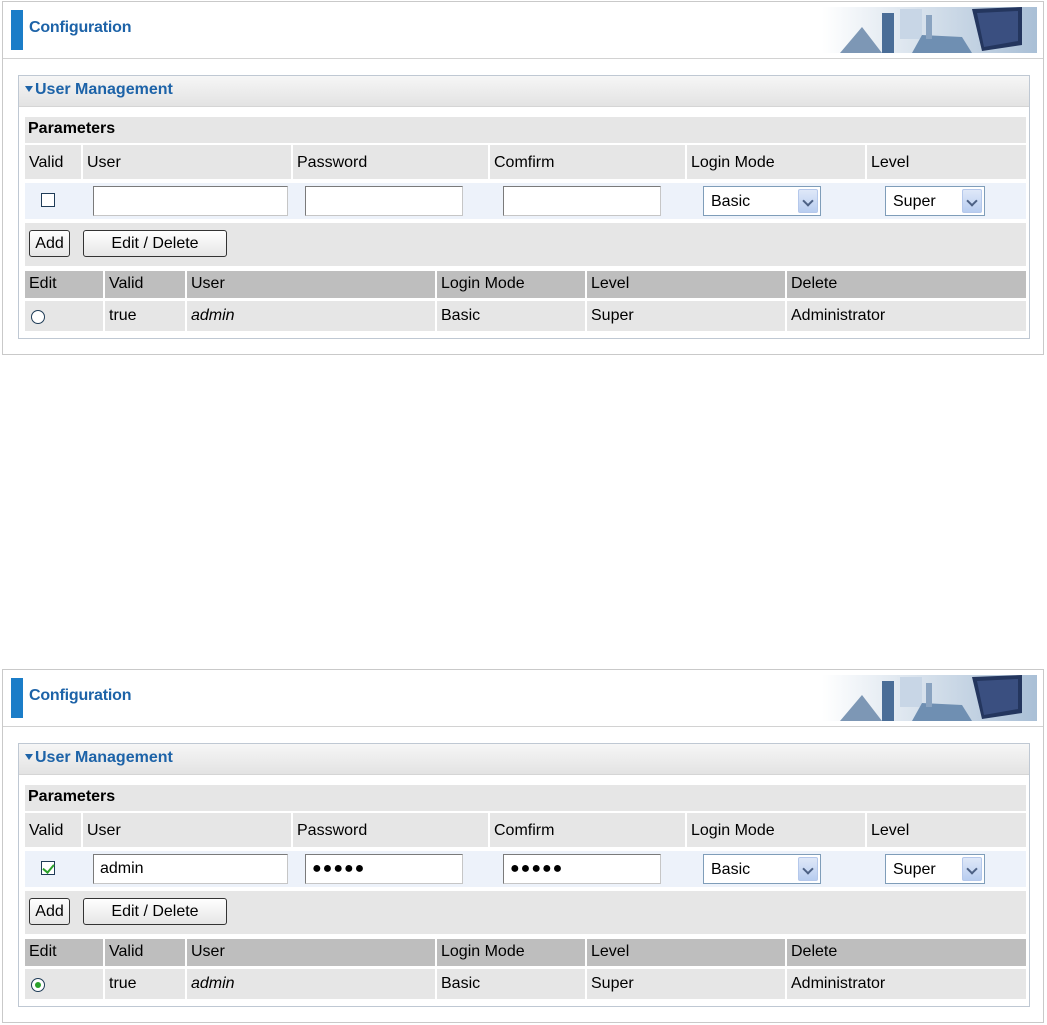  I want to click on user-form-row: admin ●●●●● ●●●●● Basic Super, so click(525, 869).